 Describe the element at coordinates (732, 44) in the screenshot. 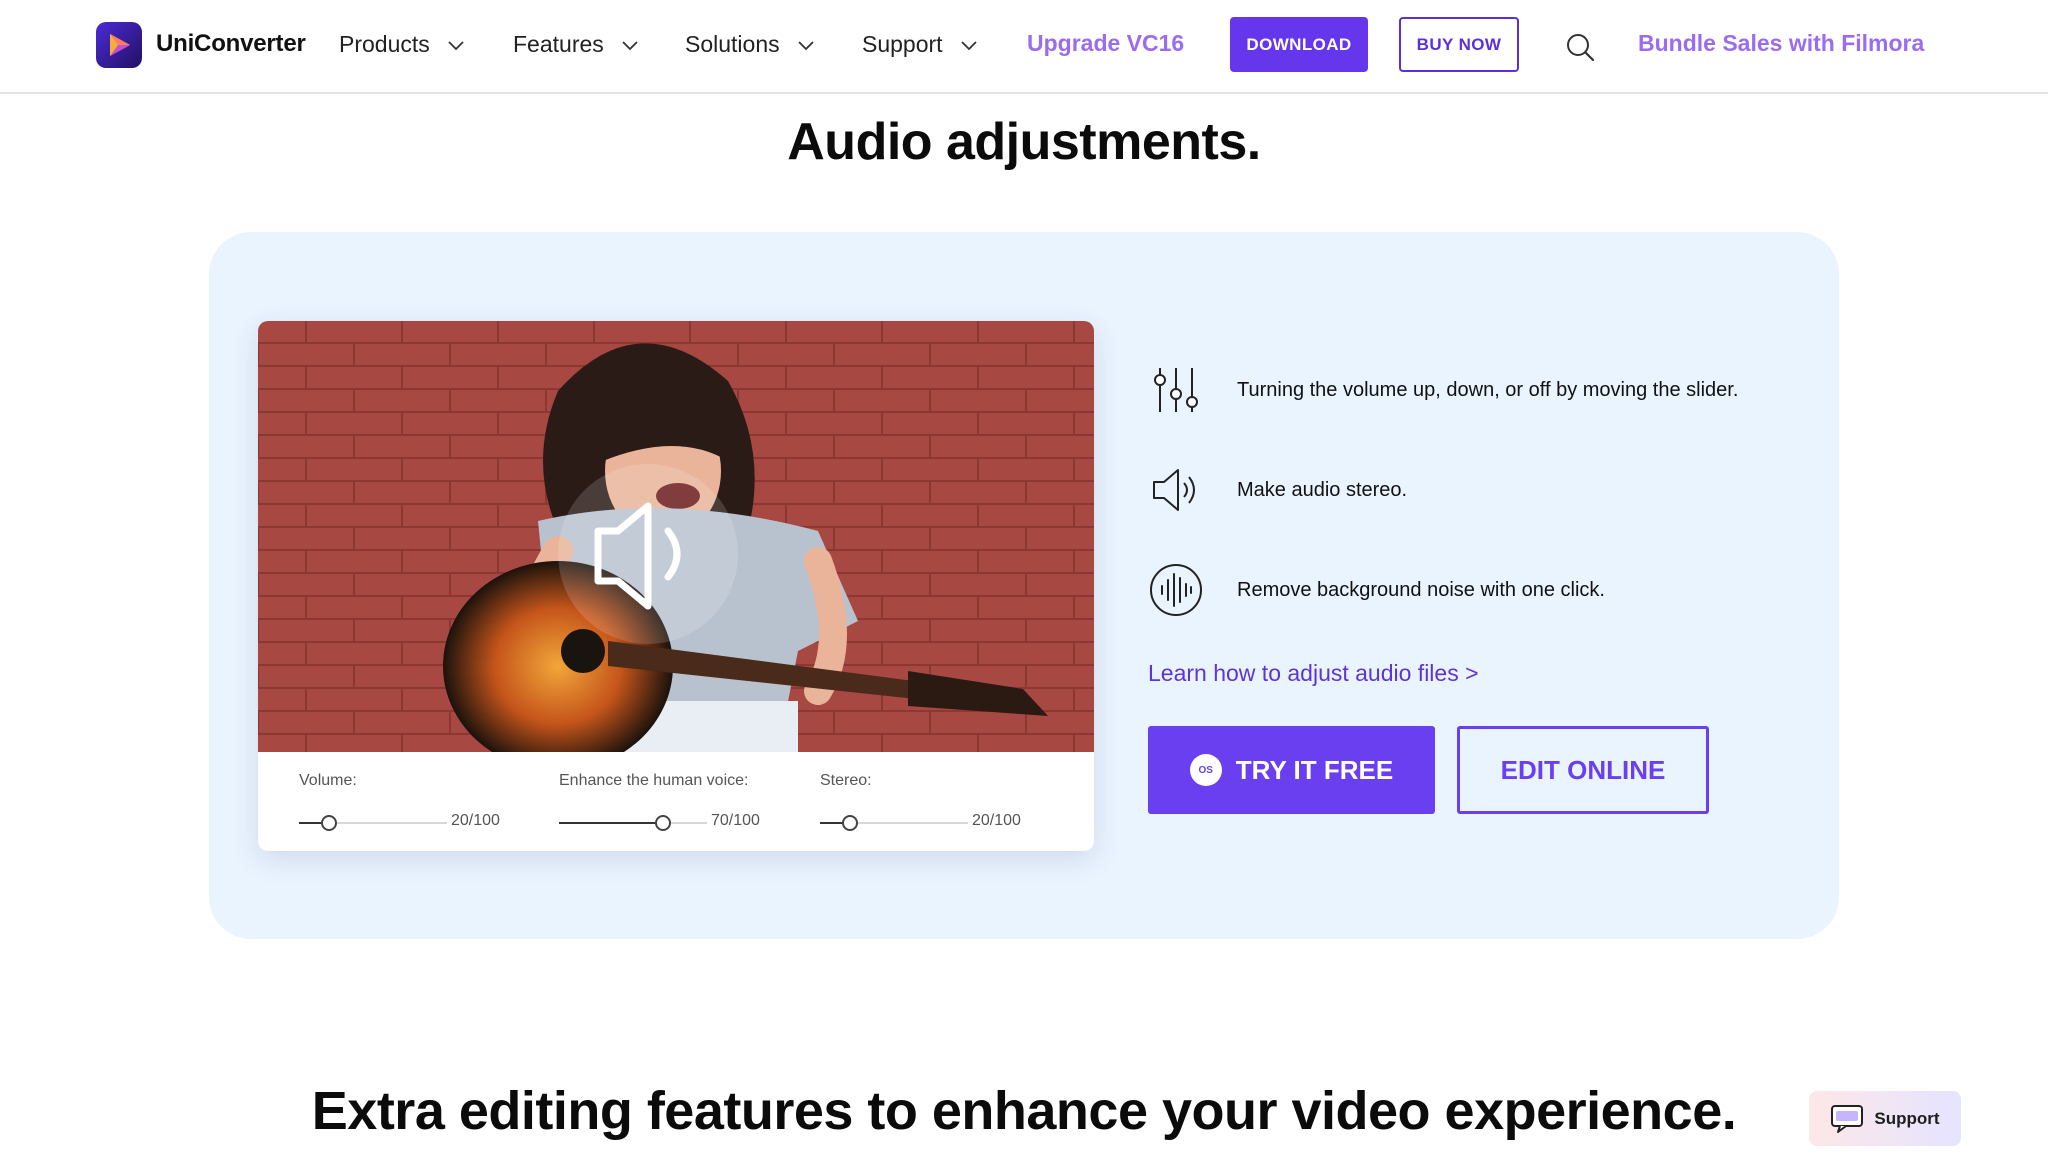

I see `nav-solutions-label: Solutions` at that location.